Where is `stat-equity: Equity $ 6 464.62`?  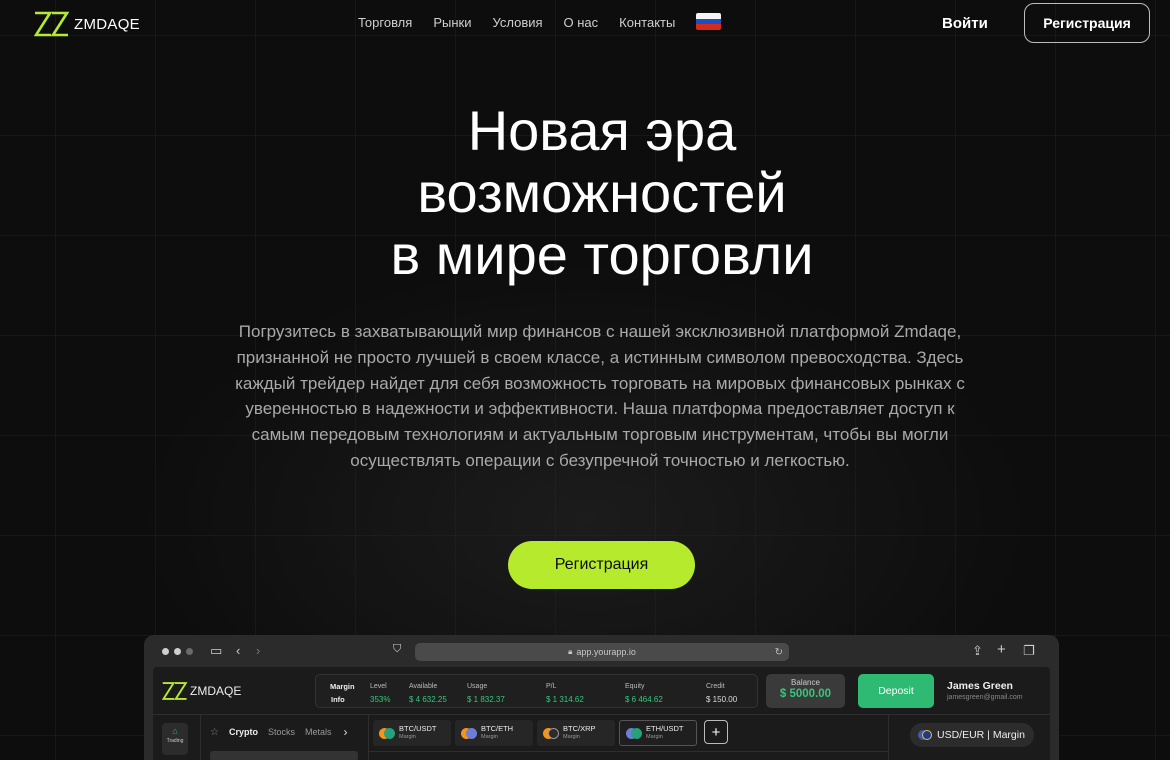 stat-equity: Equity $ 6 464.62 is located at coordinates (644, 693).